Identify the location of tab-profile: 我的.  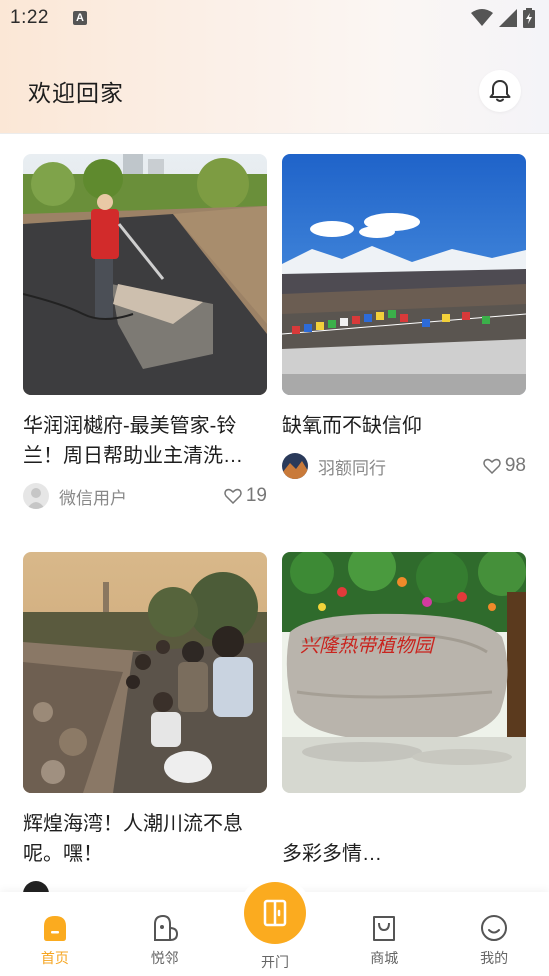
(494, 934).